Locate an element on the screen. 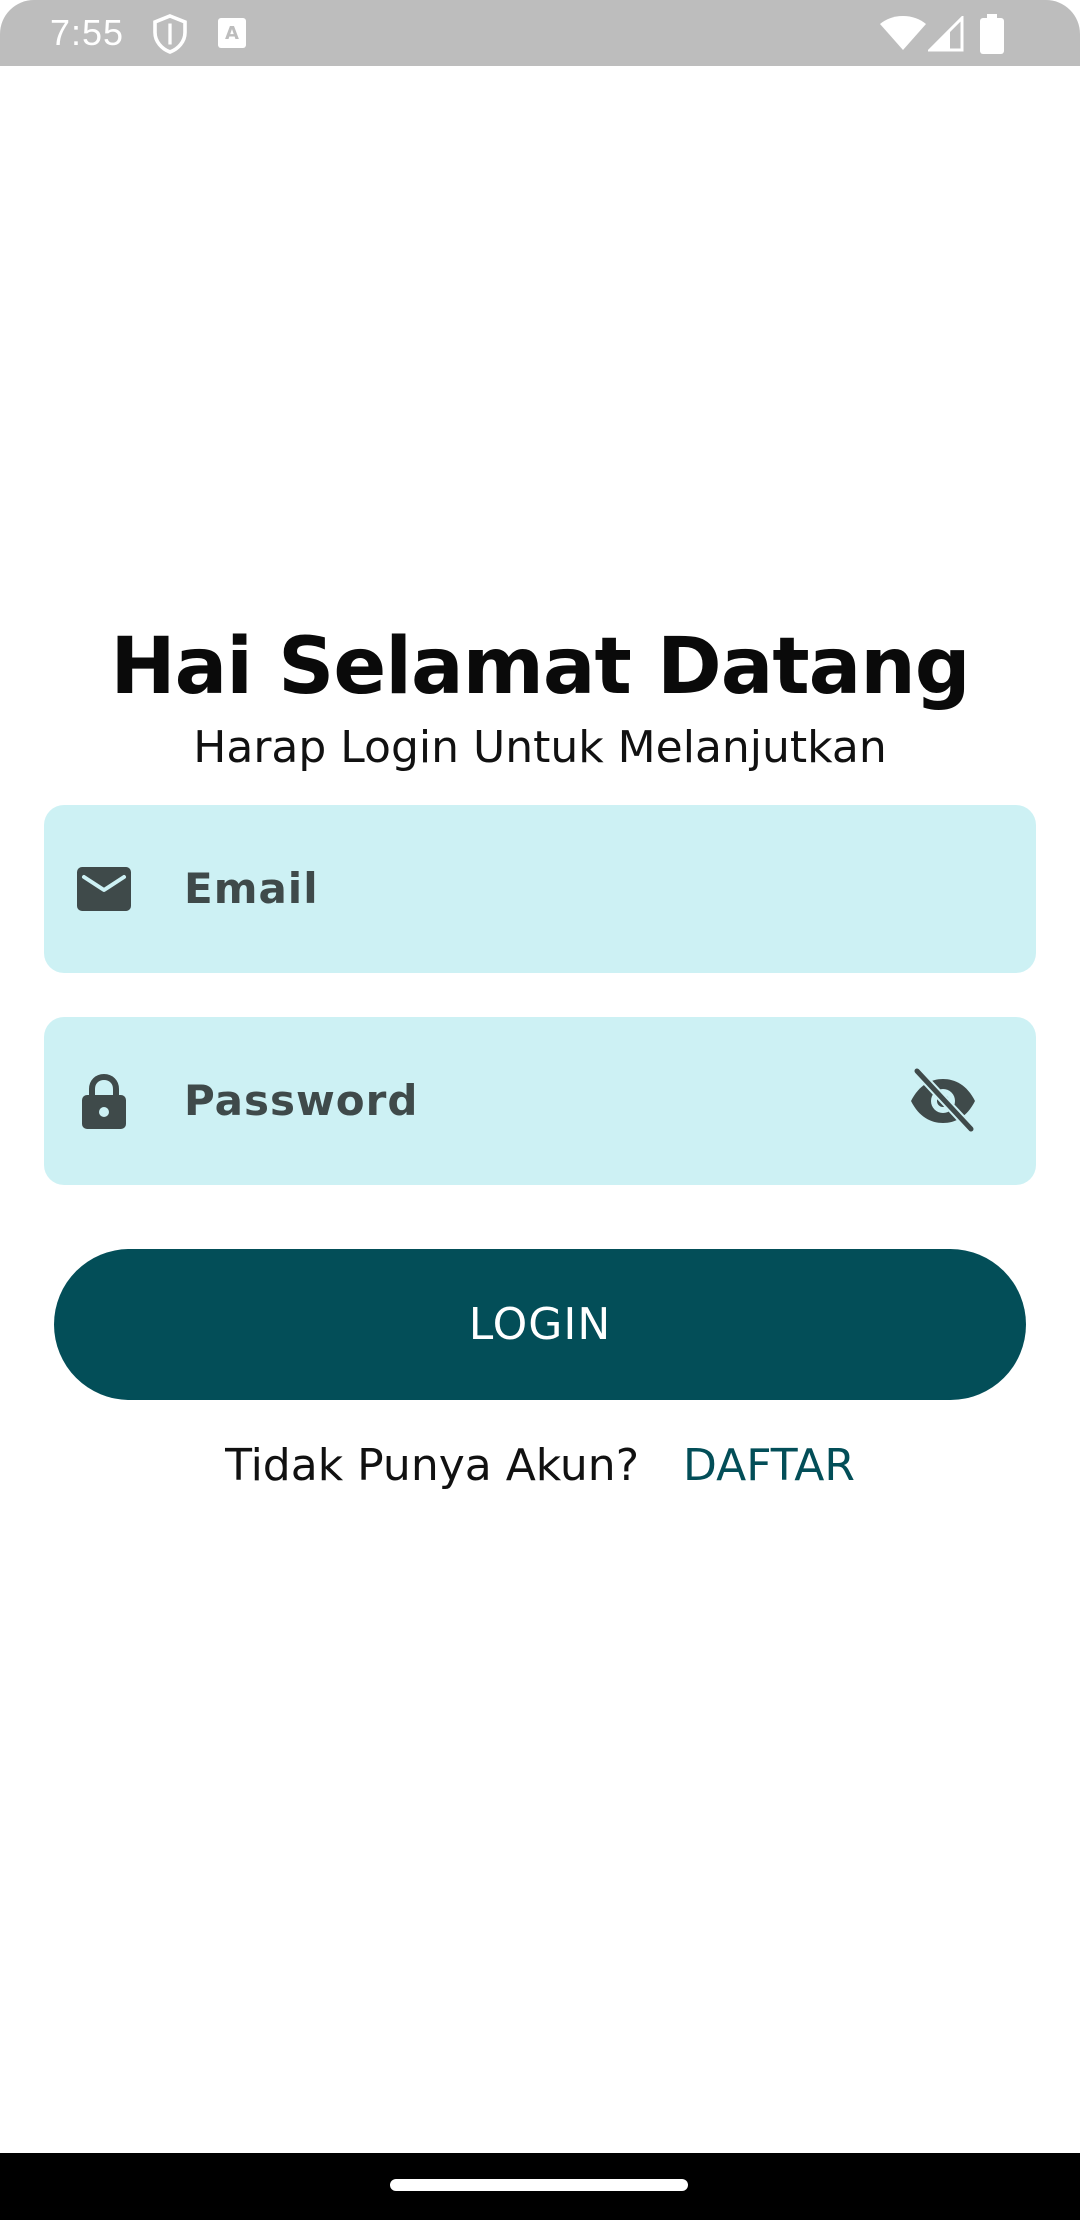 Image resolution: width=1080 pixels, height=2220 pixels. register-row: Tidak Punya Akun? DAFTAR is located at coordinates (540, 1465).